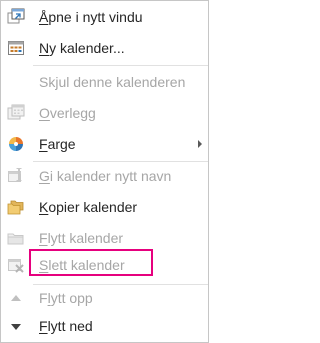 The image size is (320, 343). Describe the element at coordinates (82, 265) in the screenshot. I see `menu-item-label: Slett kalender` at that location.